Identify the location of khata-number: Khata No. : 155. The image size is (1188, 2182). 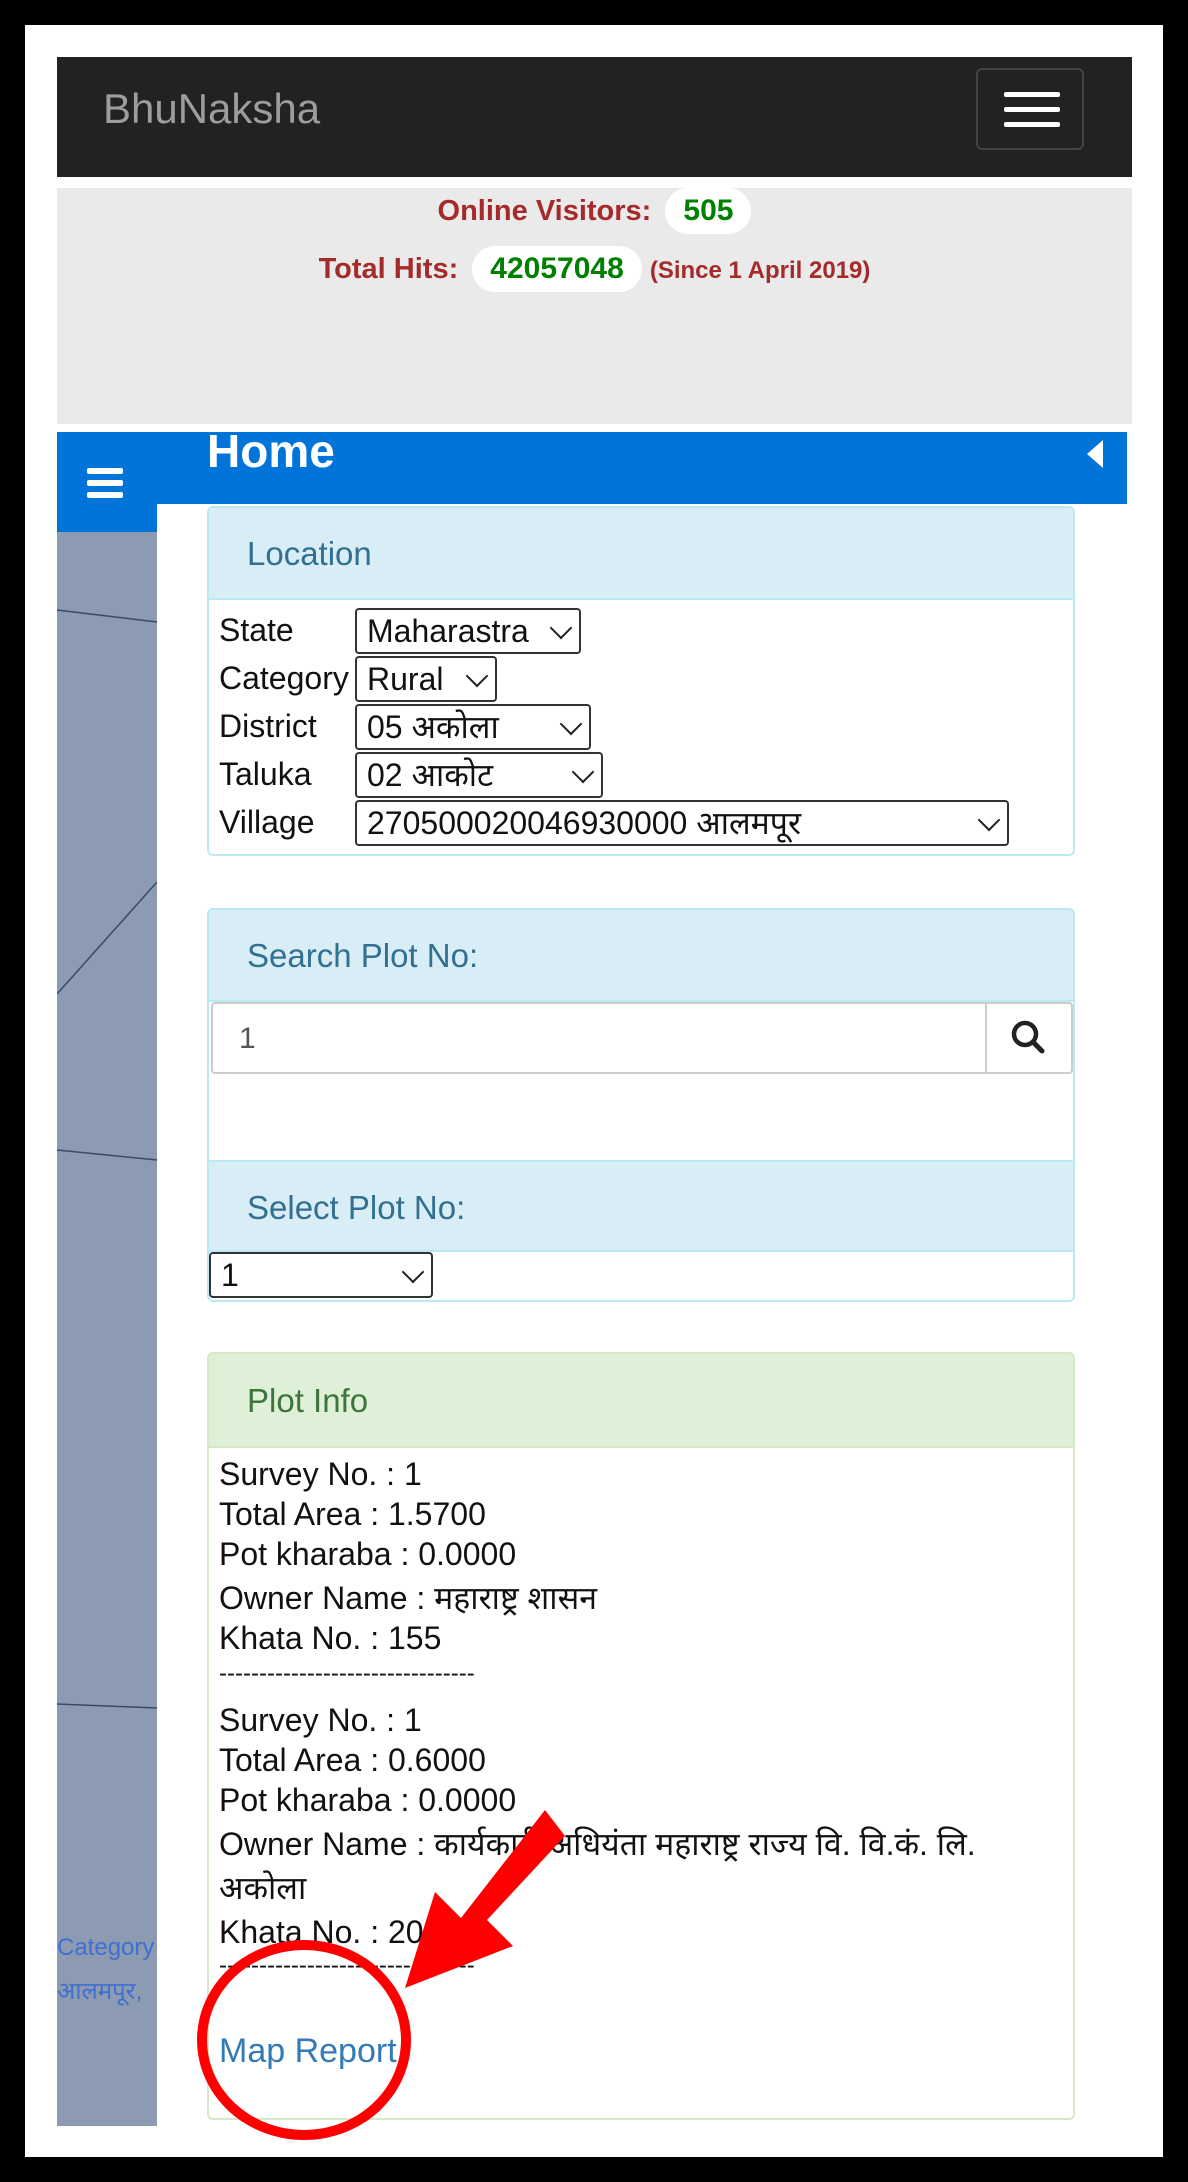
(330, 1638).